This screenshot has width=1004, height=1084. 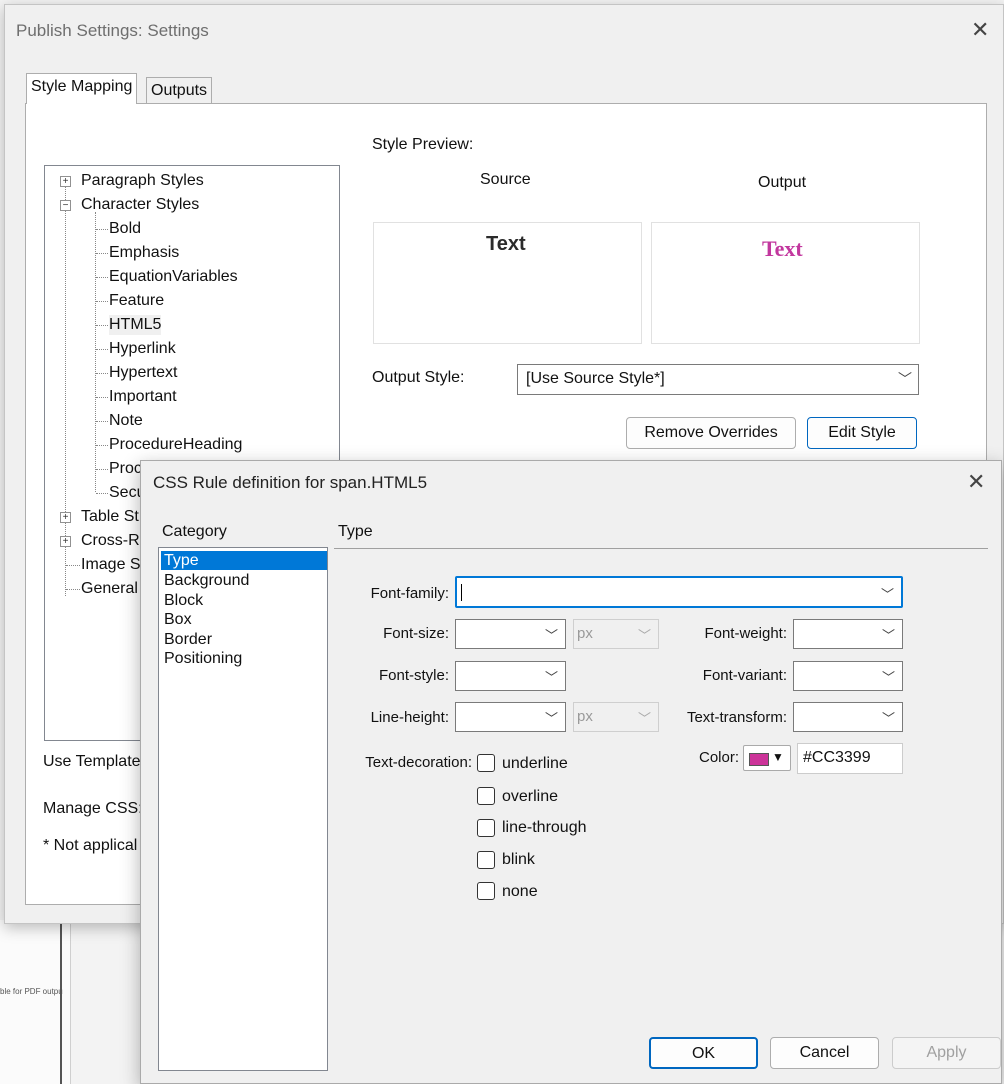 I want to click on tree-item-important: Important, so click(x=143, y=397).